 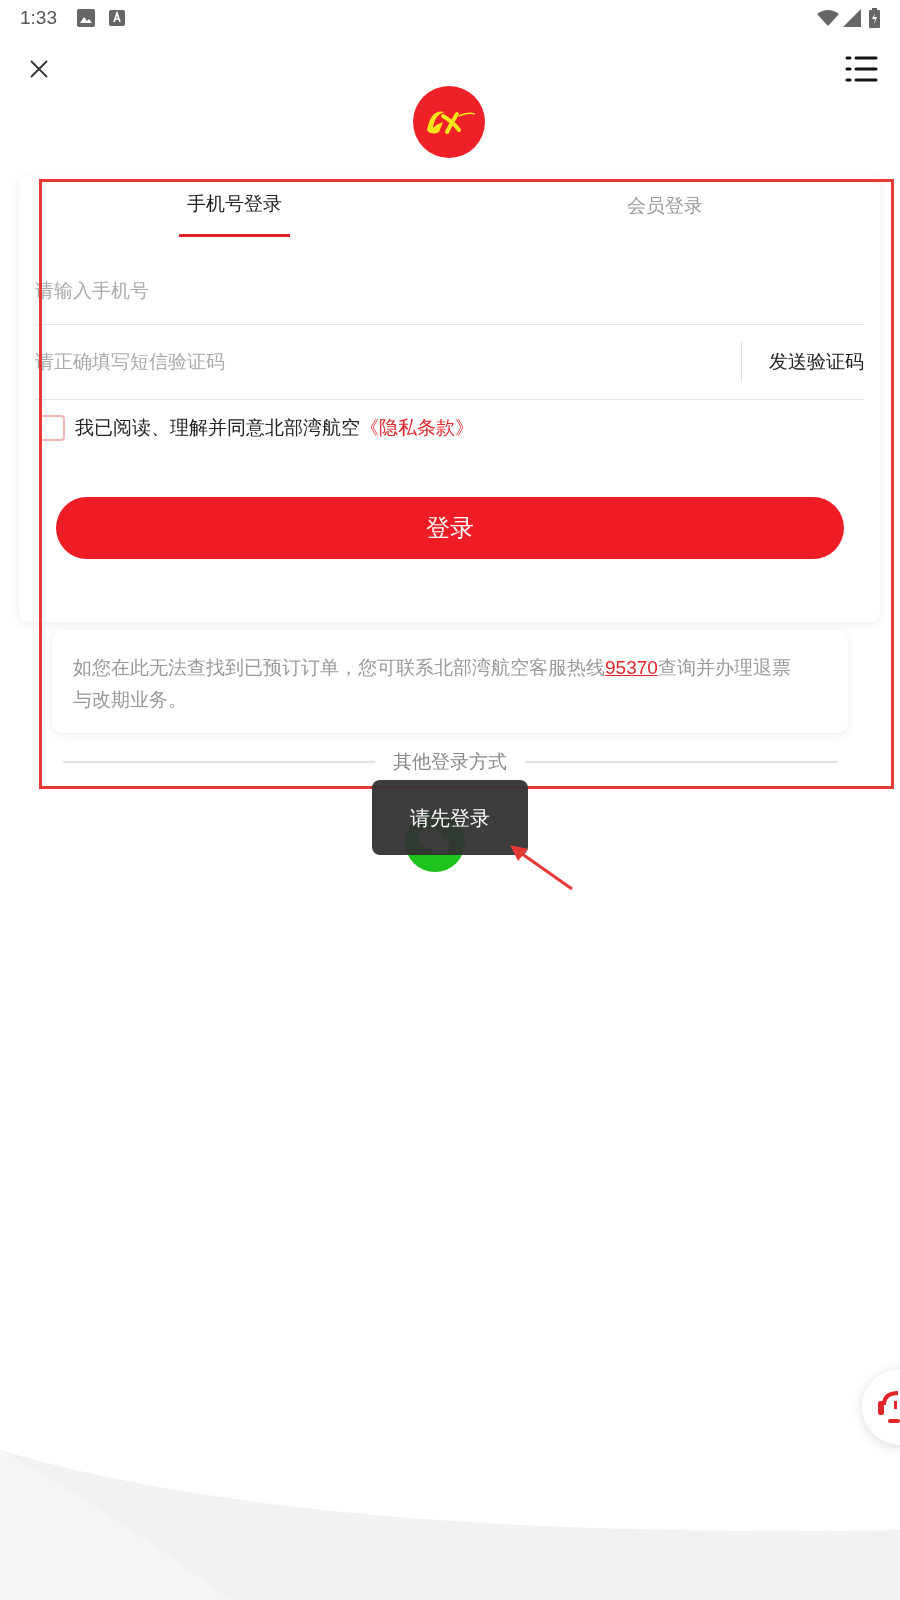 What do you see at coordinates (631, 667) in the screenshot?
I see `hotline-link: 95370` at bounding box center [631, 667].